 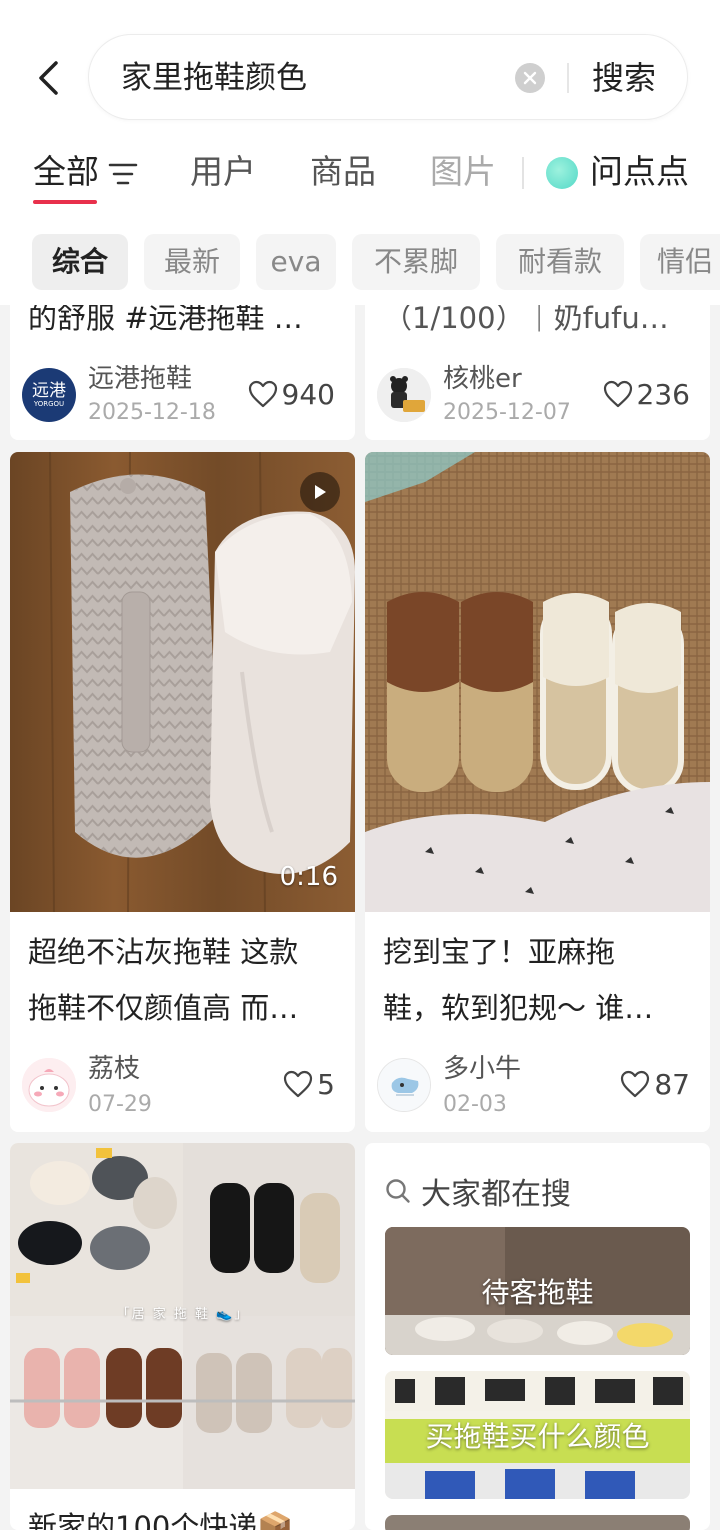 I want to click on chip-latest: 最新, so click(x=192, y=262).